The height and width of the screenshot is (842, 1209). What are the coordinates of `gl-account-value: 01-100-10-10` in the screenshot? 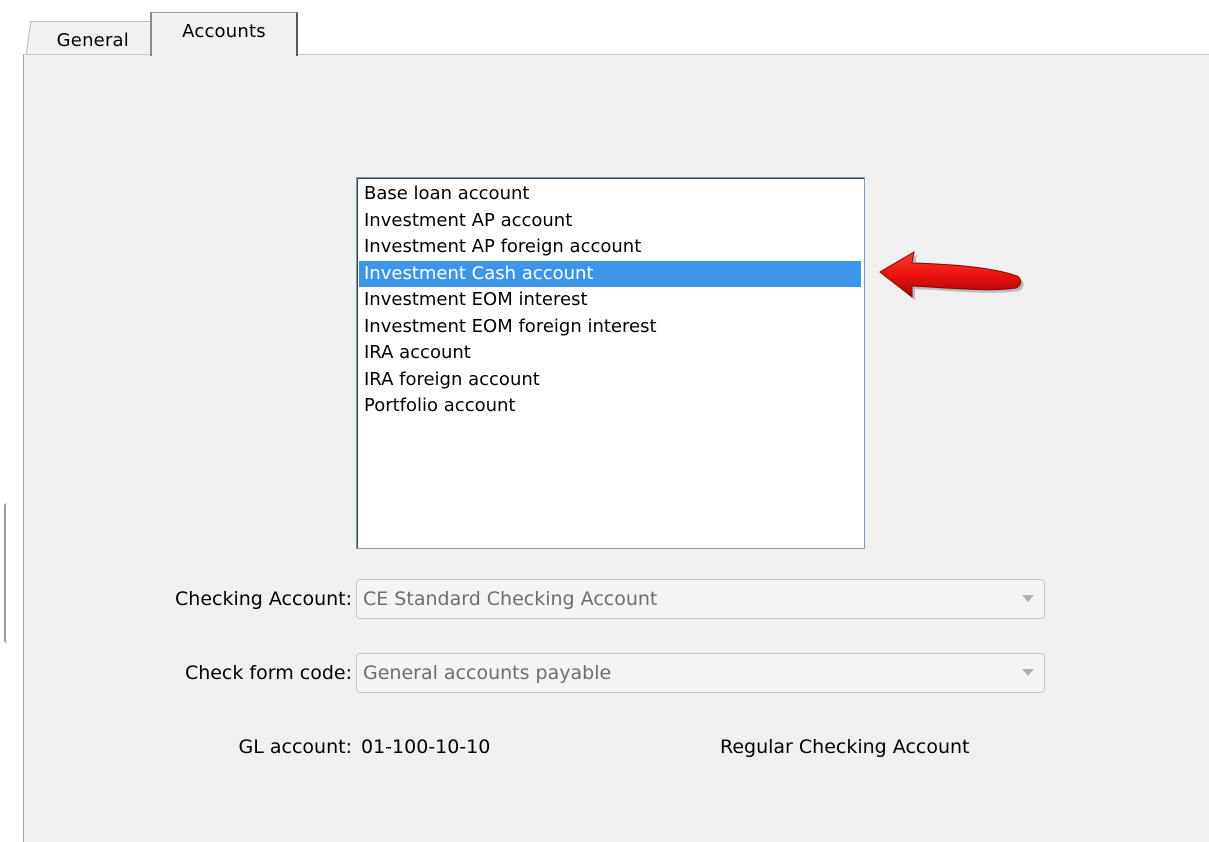 It's located at (426, 747).